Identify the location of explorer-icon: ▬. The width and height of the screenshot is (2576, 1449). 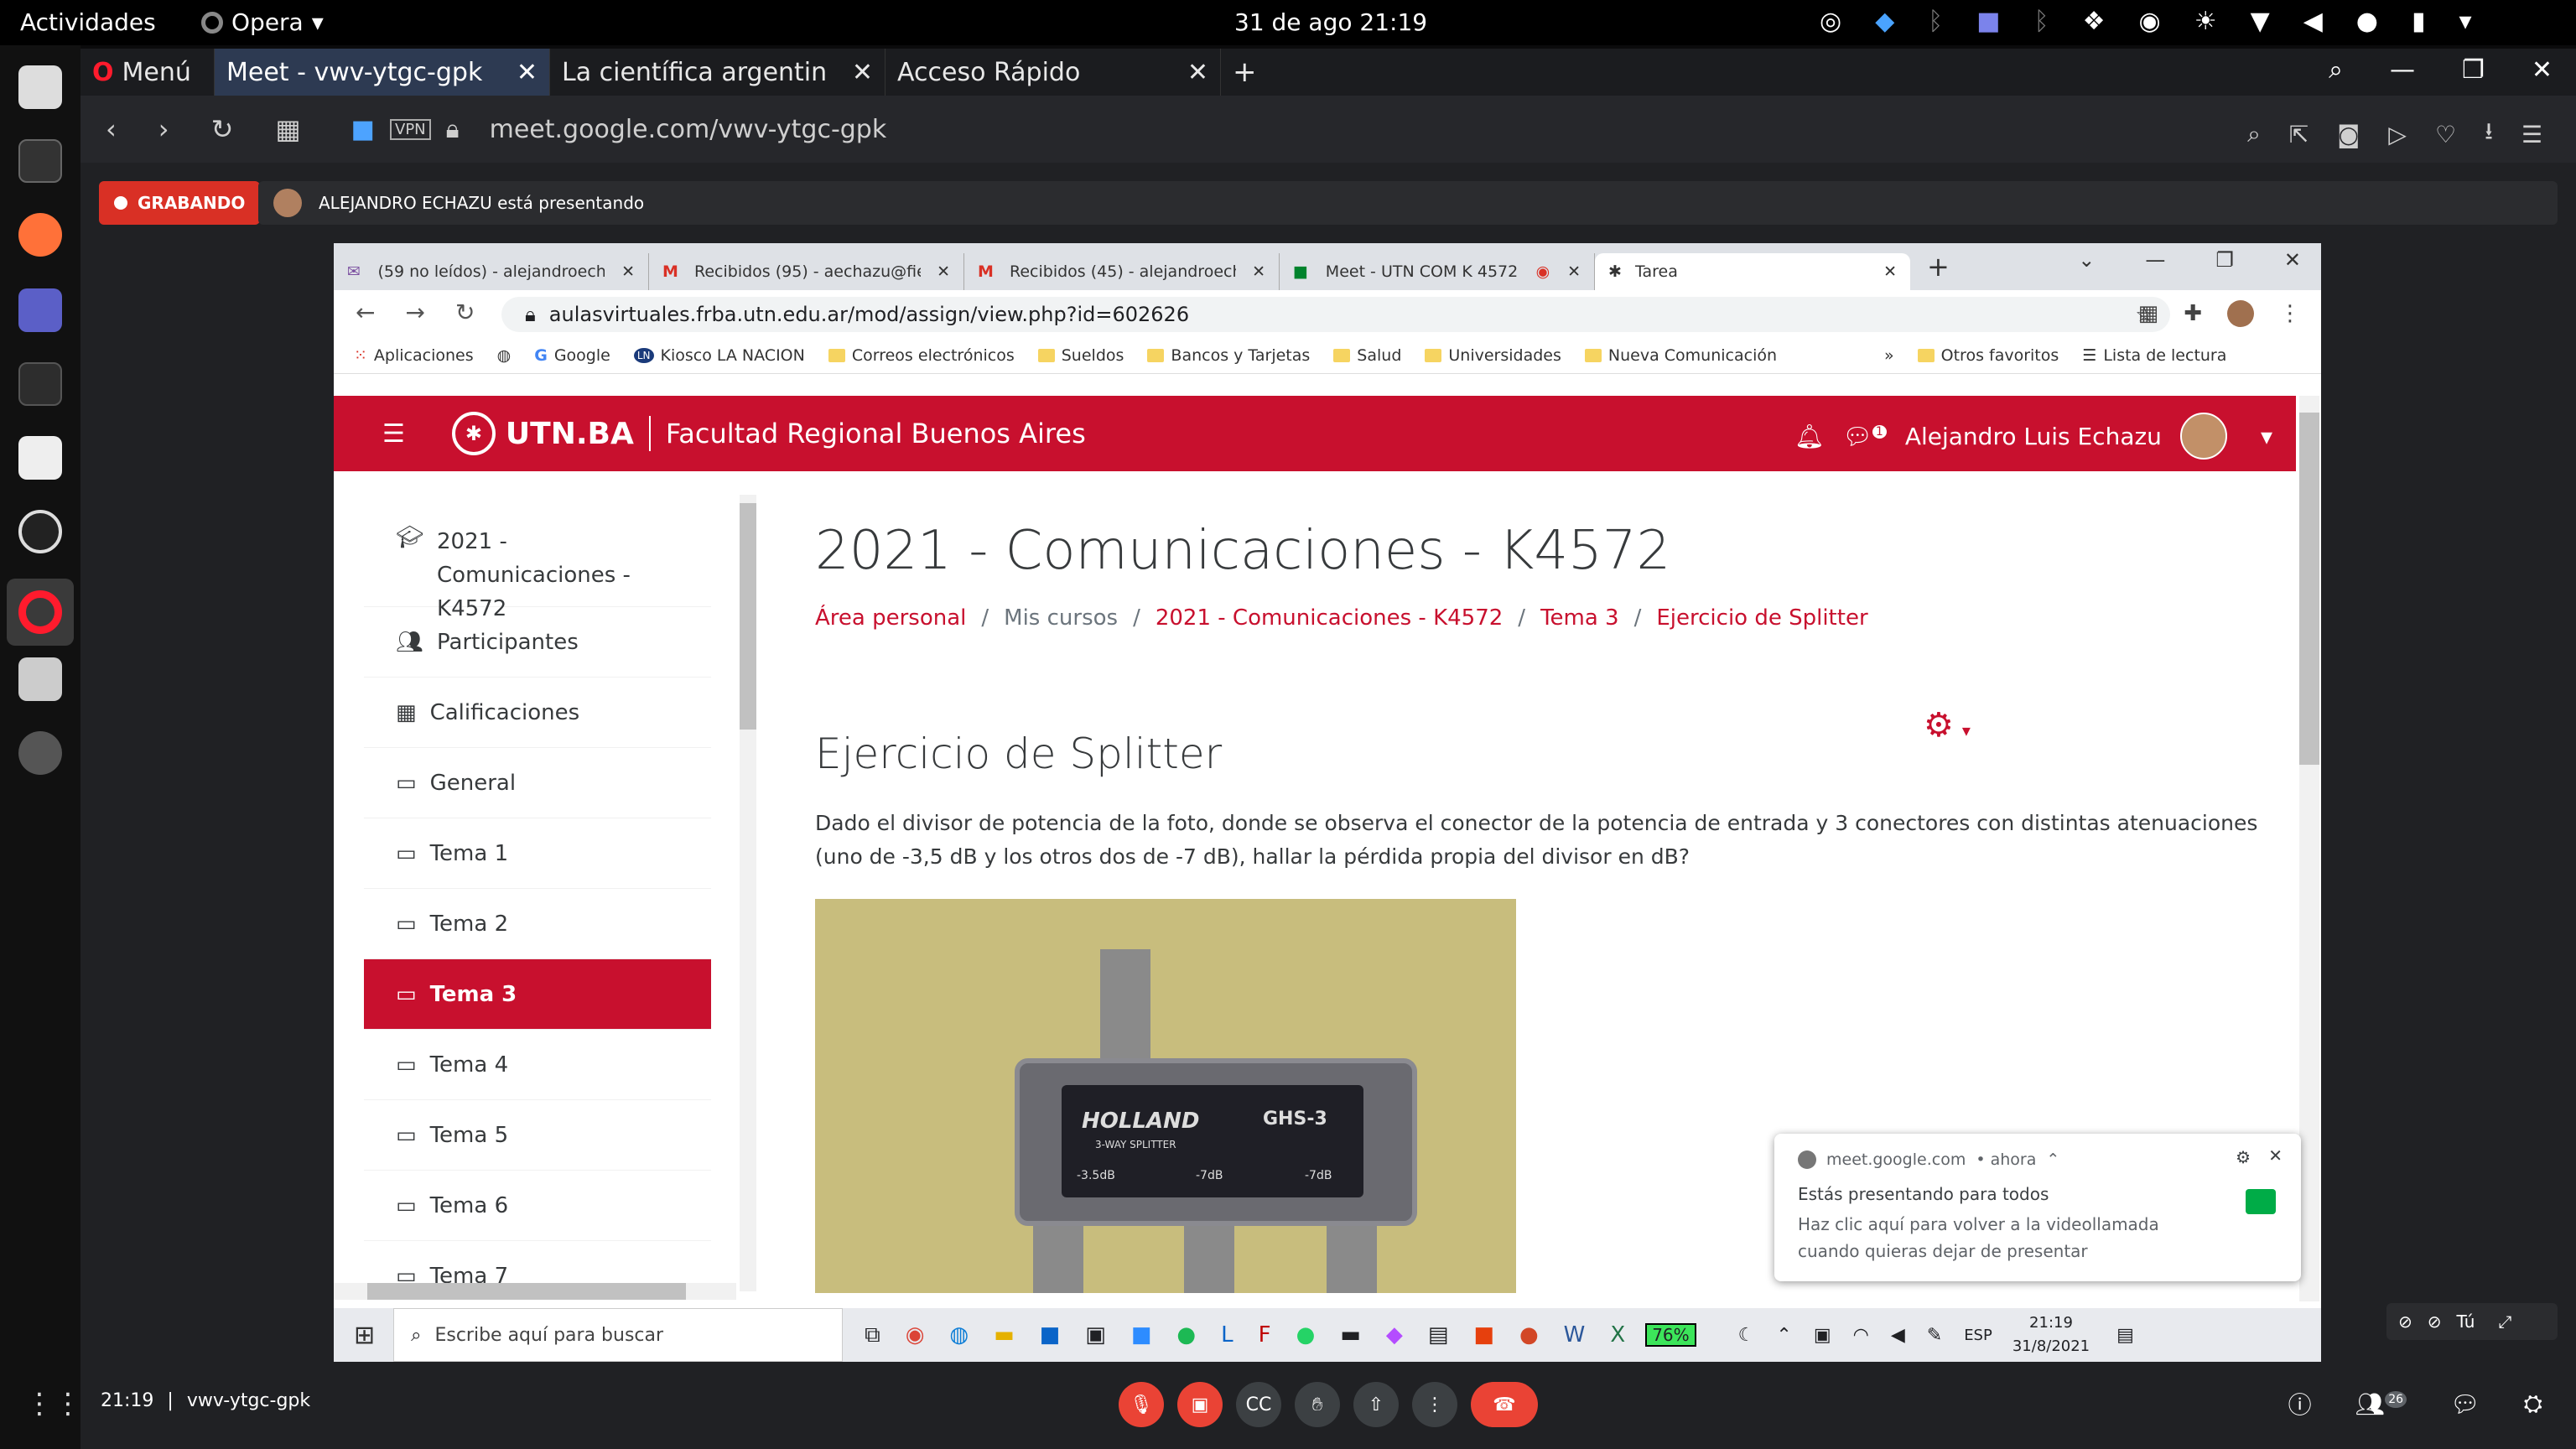
(1004, 1335).